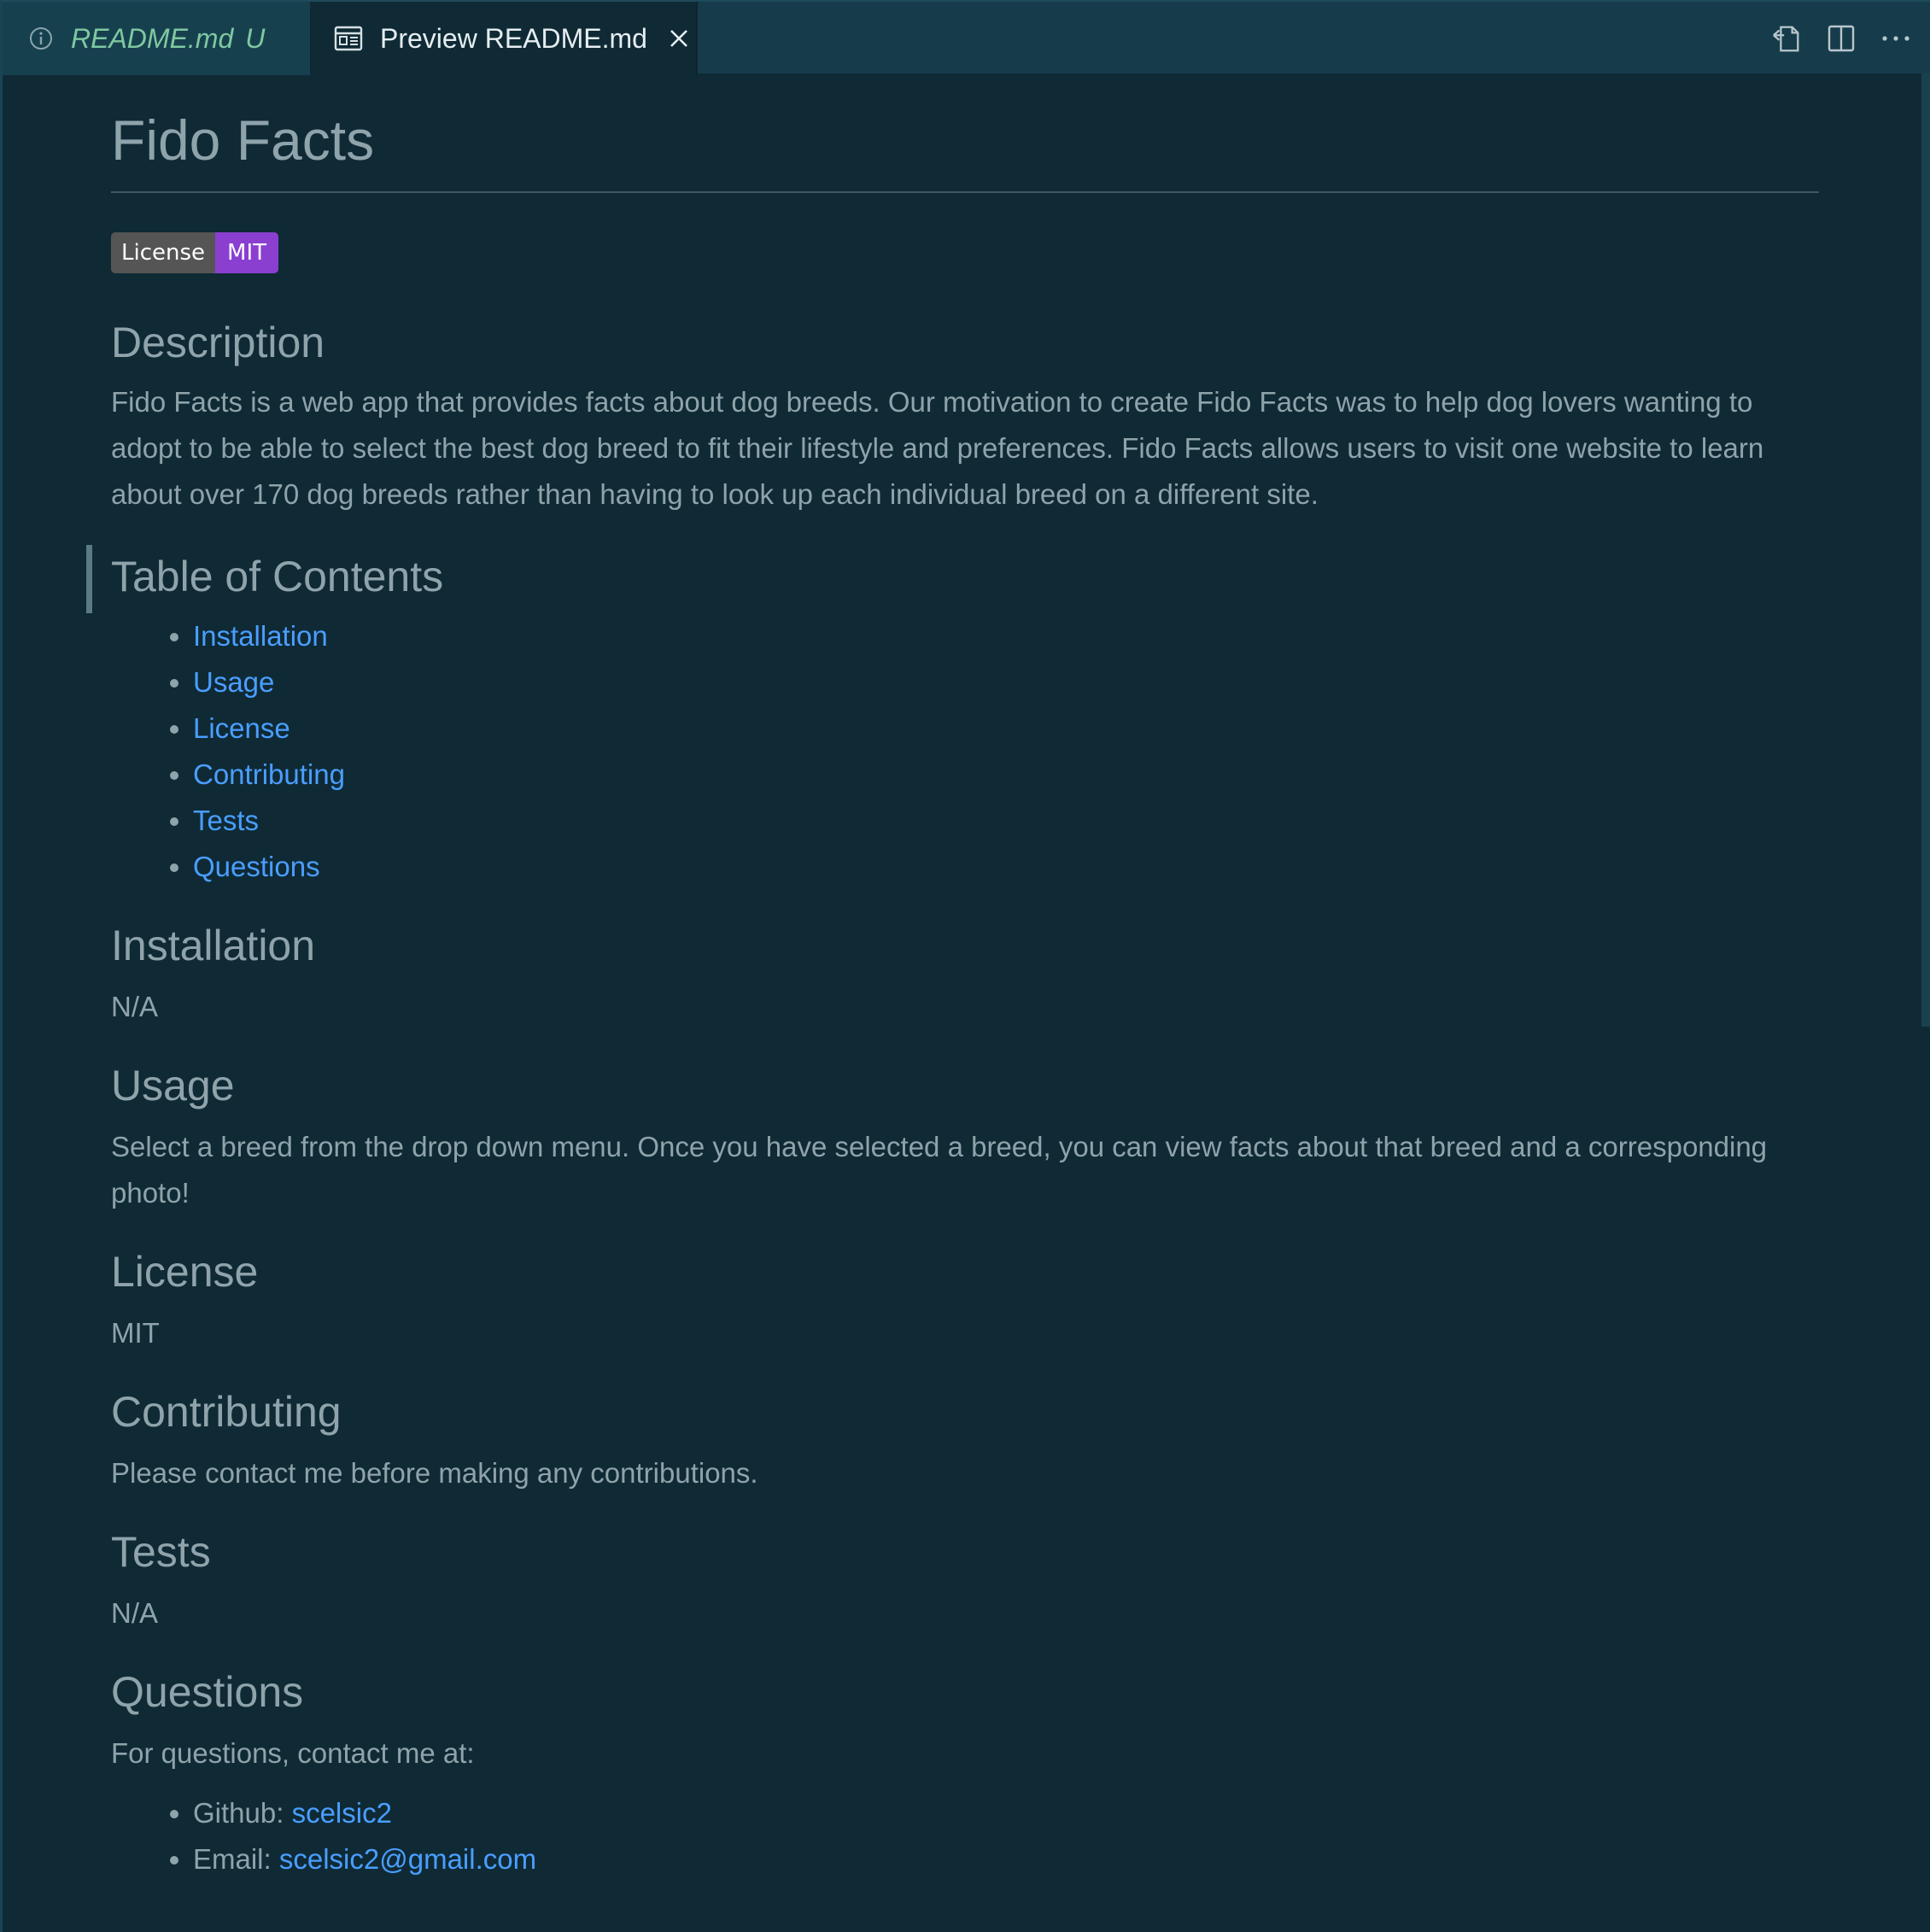  I want to click on toc-link-license: License, so click(241, 728).